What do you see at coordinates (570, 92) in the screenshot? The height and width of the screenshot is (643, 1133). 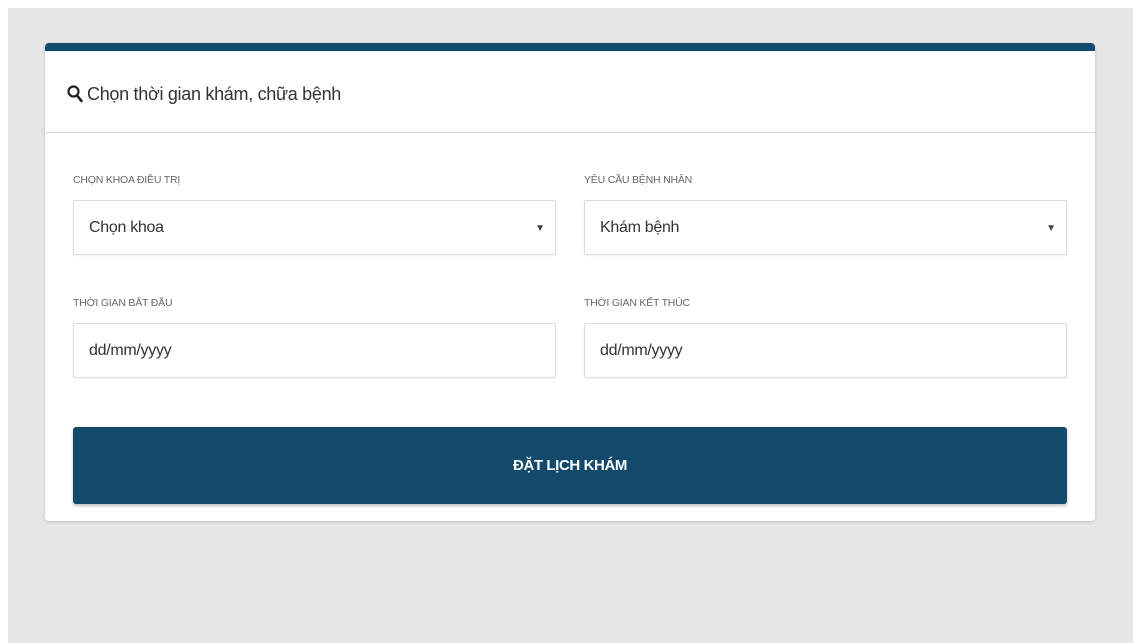 I see `card-header: Chọn thời gian khám, chữa bệnh` at bounding box center [570, 92].